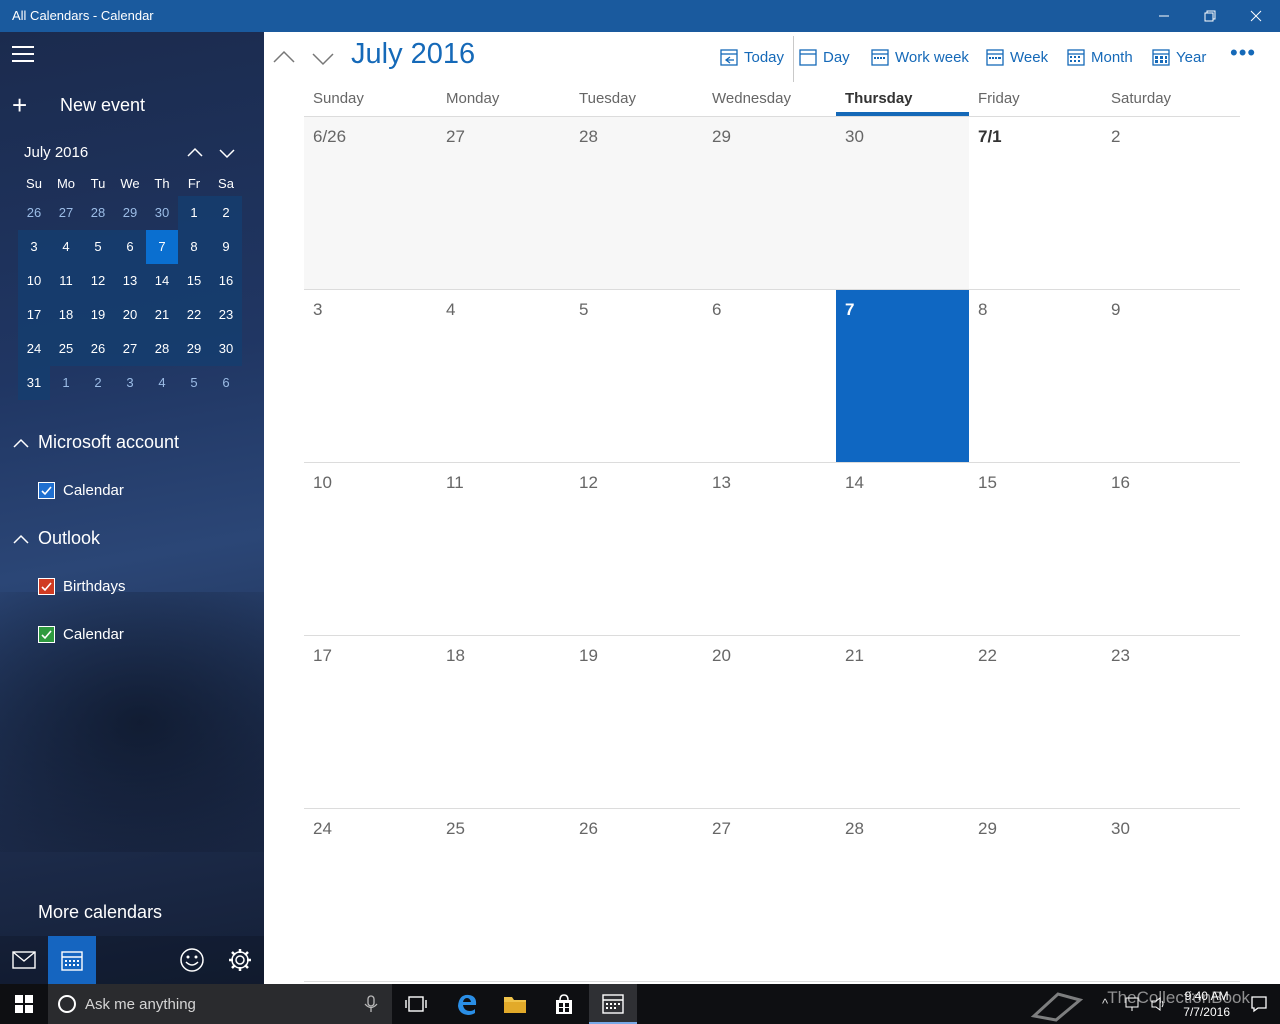 This screenshot has width=1280, height=1024. What do you see at coordinates (130, 281) in the screenshot?
I see `mini-calendar-day: 13` at bounding box center [130, 281].